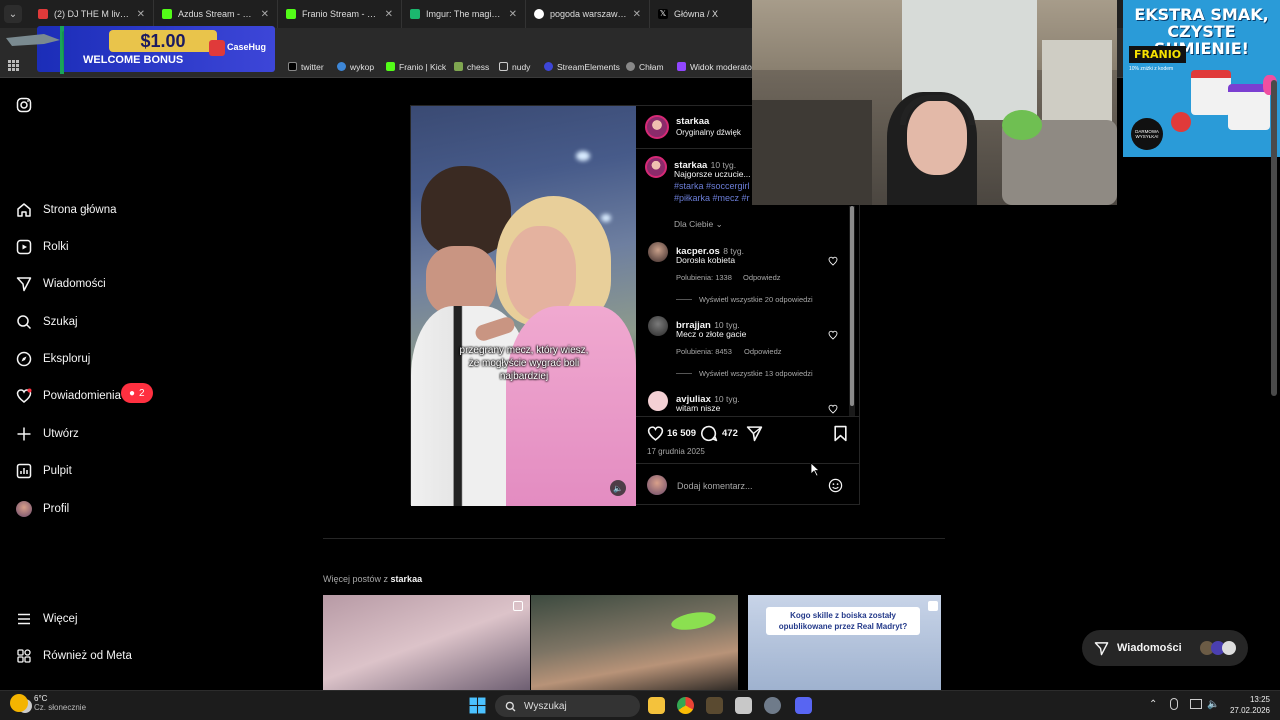  Describe the element at coordinates (681, 433) in the screenshot. I see `likes-count: 16 509` at that location.